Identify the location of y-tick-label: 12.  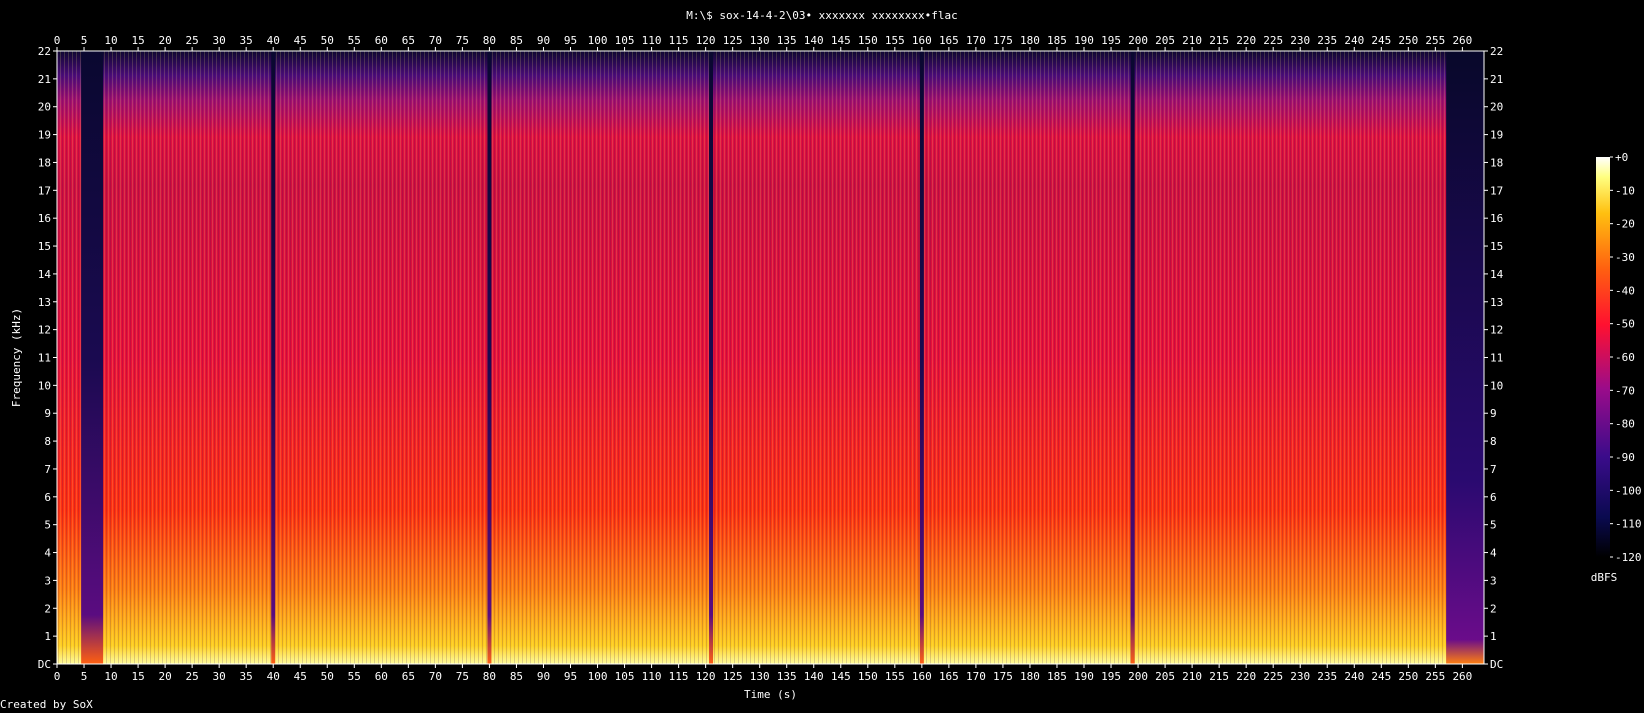
(44, 330).